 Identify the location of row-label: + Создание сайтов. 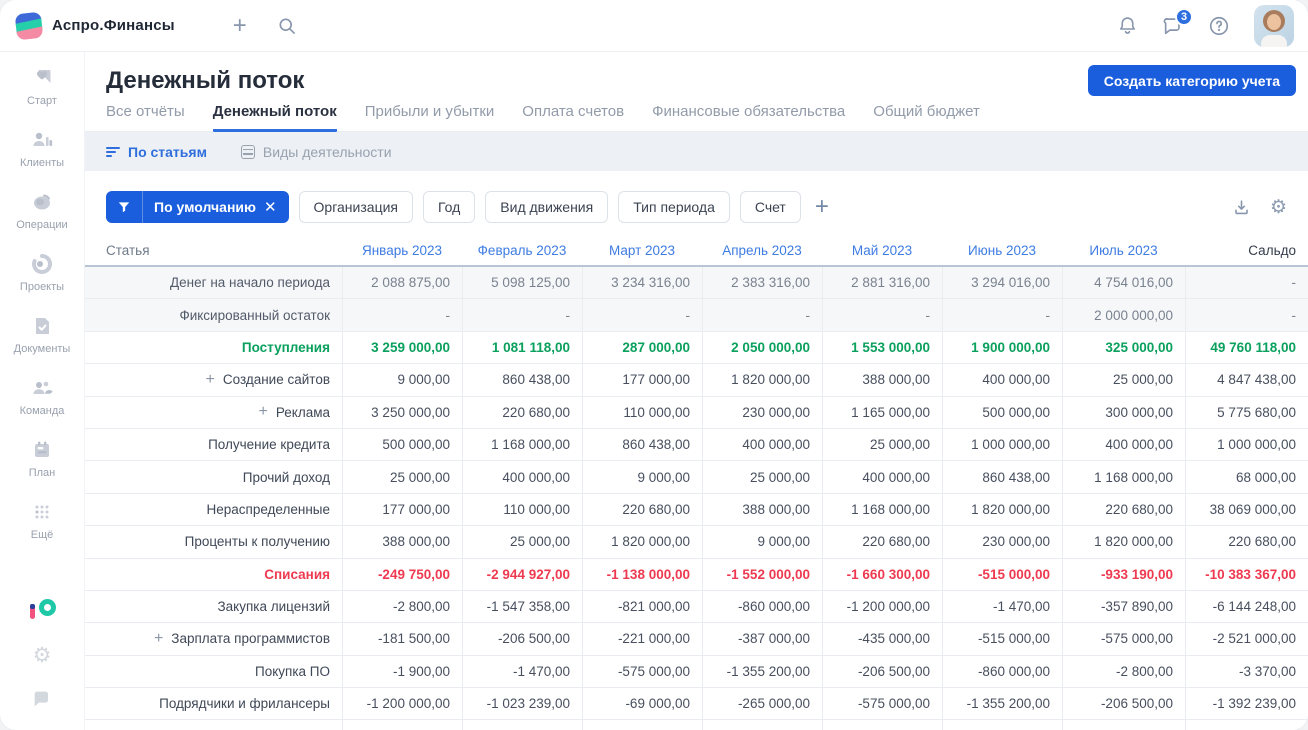
(213, 379).